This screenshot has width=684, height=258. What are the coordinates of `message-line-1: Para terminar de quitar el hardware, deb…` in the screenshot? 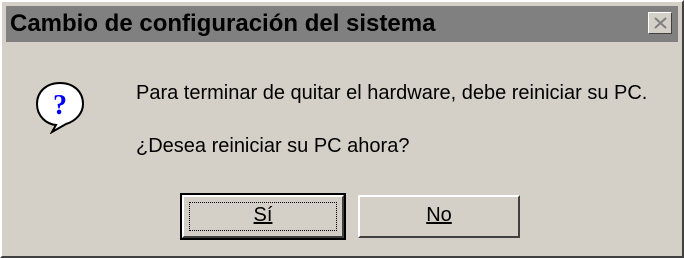 It's located at (392, 93).